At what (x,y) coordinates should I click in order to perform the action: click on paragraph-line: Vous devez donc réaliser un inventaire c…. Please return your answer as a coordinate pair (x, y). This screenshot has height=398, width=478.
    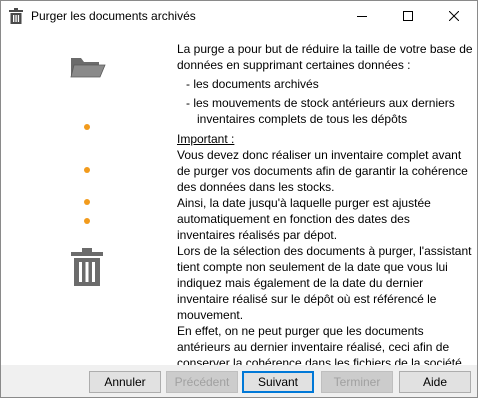
    Looking at the image, I should click on (319, 155).